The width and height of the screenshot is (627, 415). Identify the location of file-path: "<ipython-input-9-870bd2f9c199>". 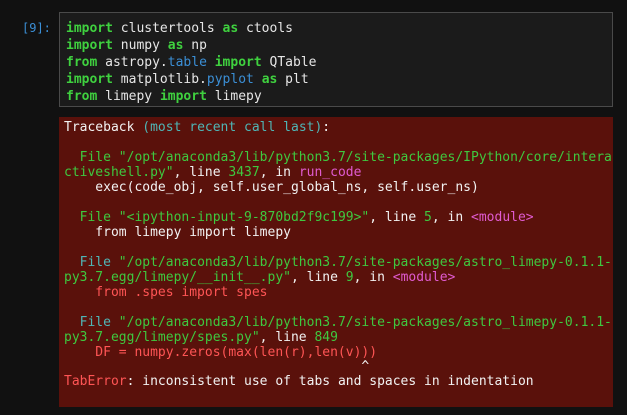
(244, 217).